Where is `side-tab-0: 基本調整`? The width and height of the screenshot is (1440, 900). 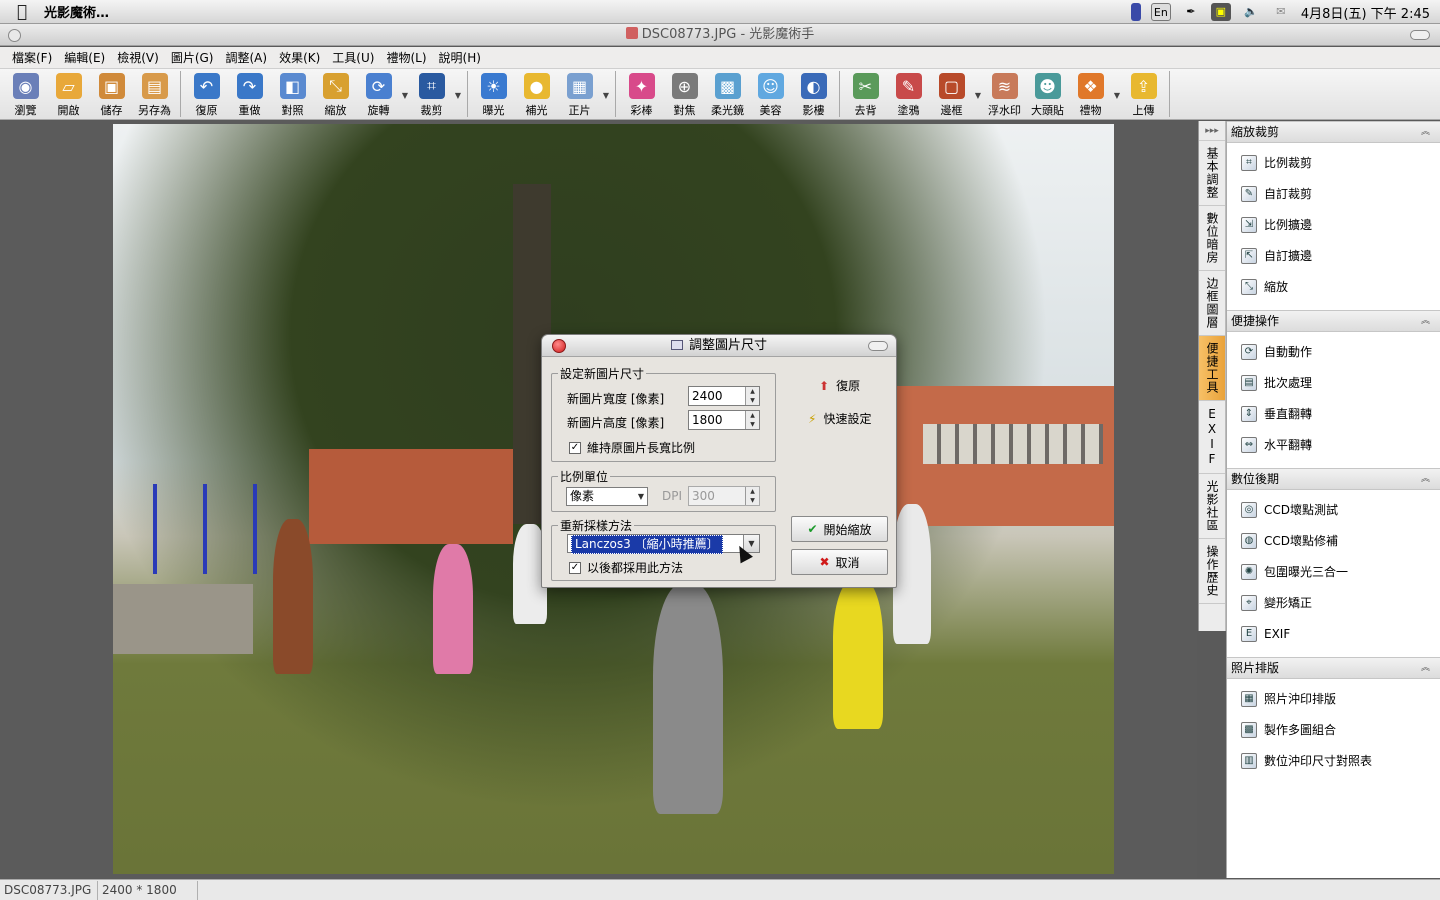 side-tab-0: 基本調整 is located at coordinates (1212, 173).